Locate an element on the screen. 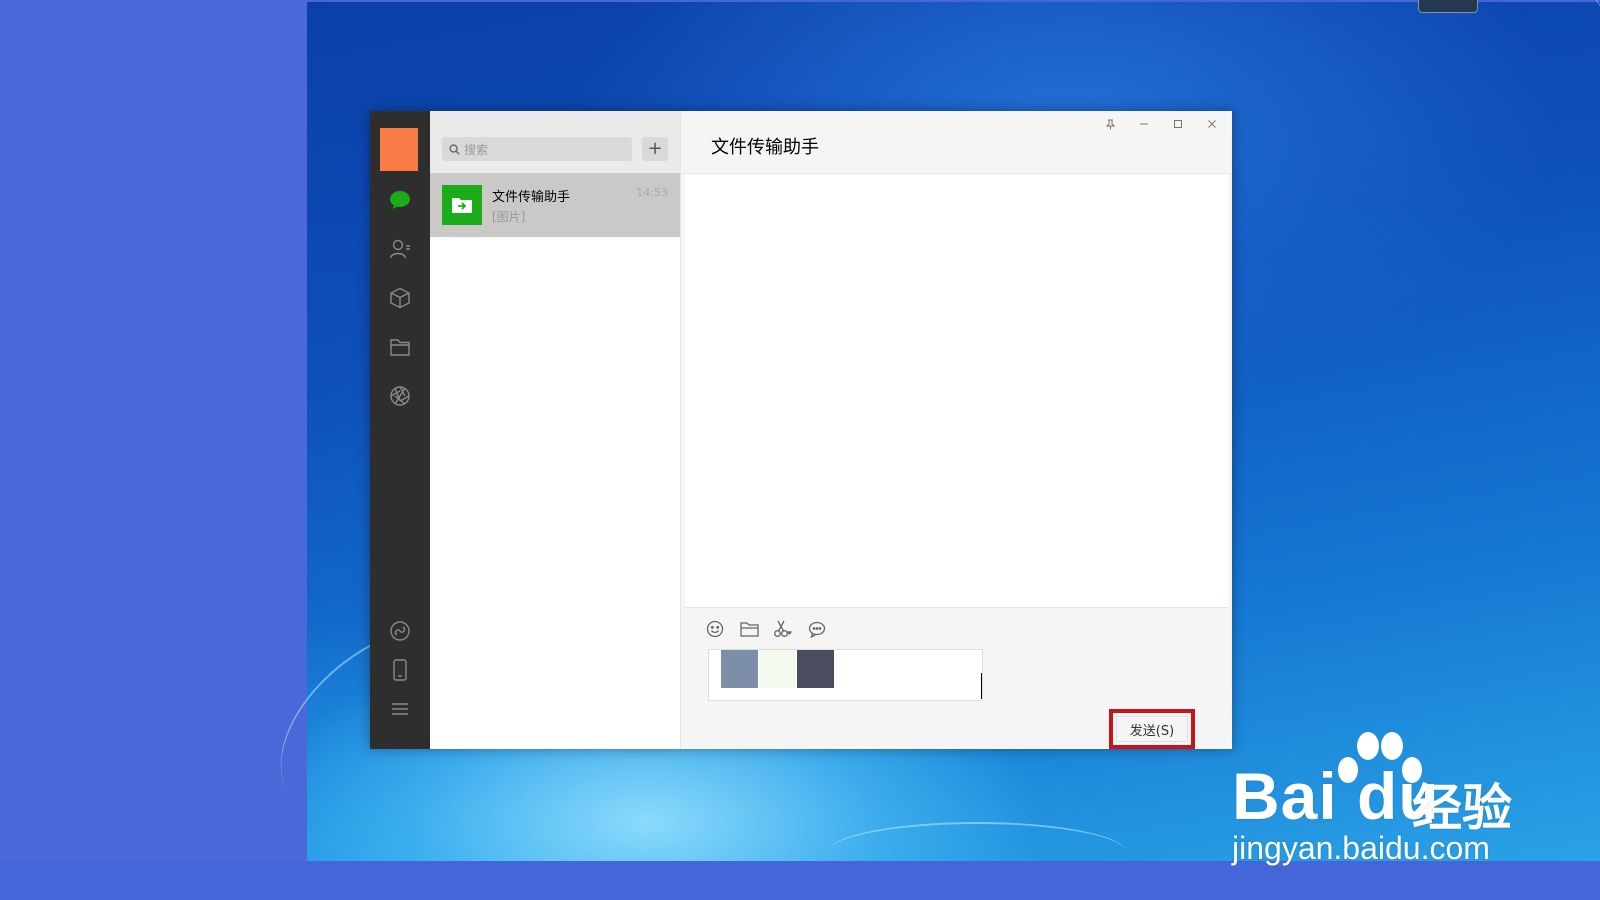 The height and width of the screenshot is (900, 1600). text-caret is located at coordinates (981, 686).